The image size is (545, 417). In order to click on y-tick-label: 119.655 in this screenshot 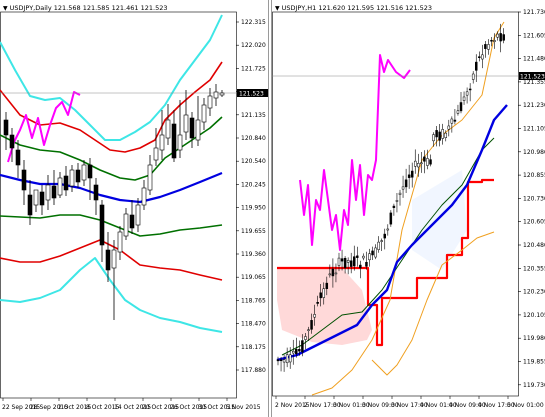, I will do `click(253, 231)`.